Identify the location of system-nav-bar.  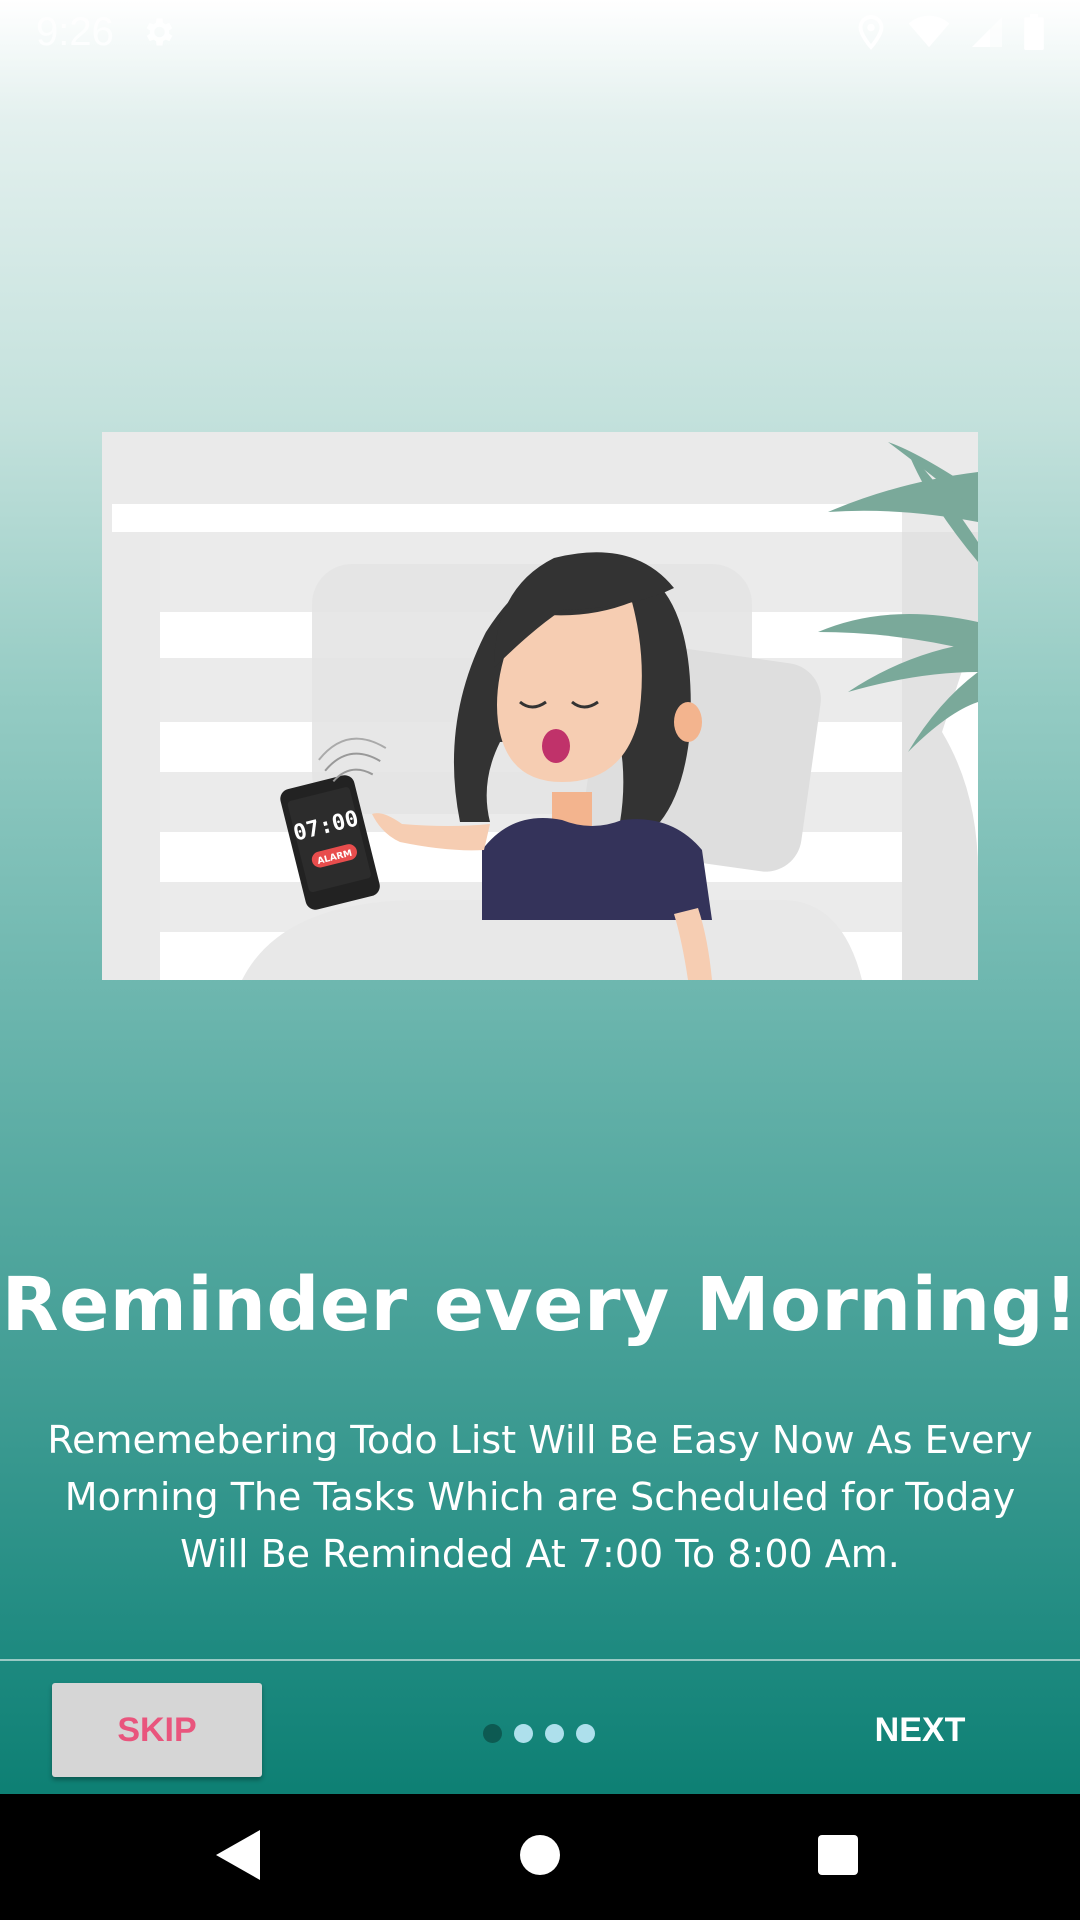
(540, 1857).